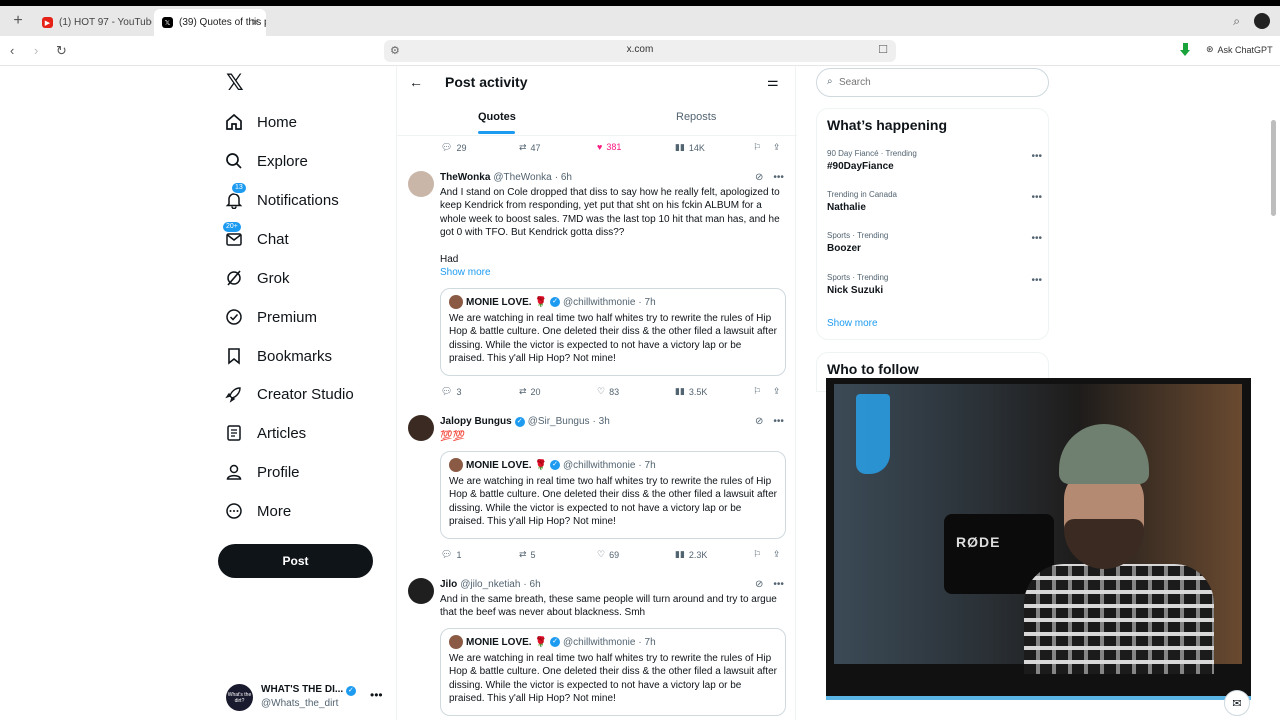 The image size is (1280, 720). What do you see at coordinates (261, 122) in the screenshot?
I see `nav-home: Home` at bounding box center [261, 122].